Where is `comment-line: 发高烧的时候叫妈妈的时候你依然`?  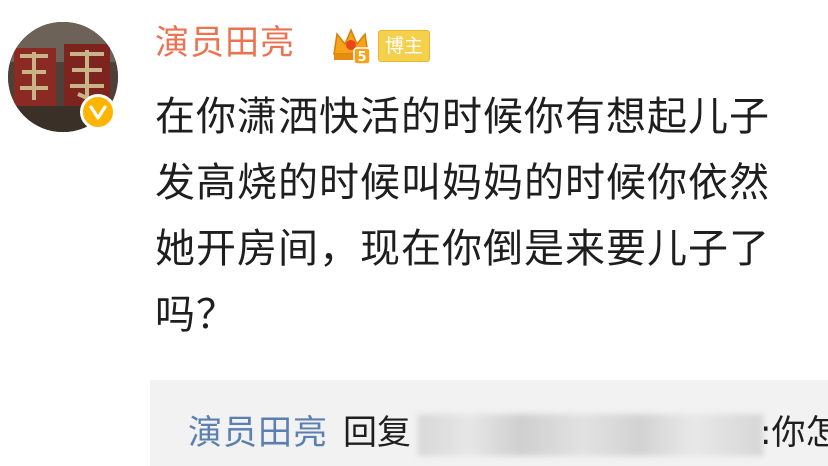
comment-line: 发高烧的时候叫妈妈的时候你依然 is located at coordinates (462, 183).